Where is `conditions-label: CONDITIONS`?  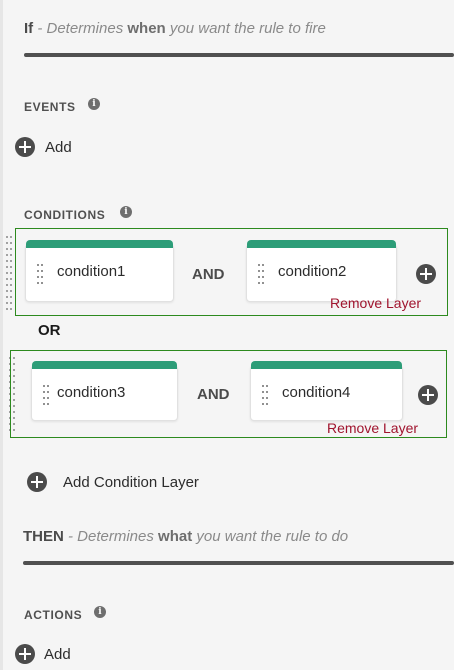 conditions-label: CONDITIONS is located at coordinates (65, 215).